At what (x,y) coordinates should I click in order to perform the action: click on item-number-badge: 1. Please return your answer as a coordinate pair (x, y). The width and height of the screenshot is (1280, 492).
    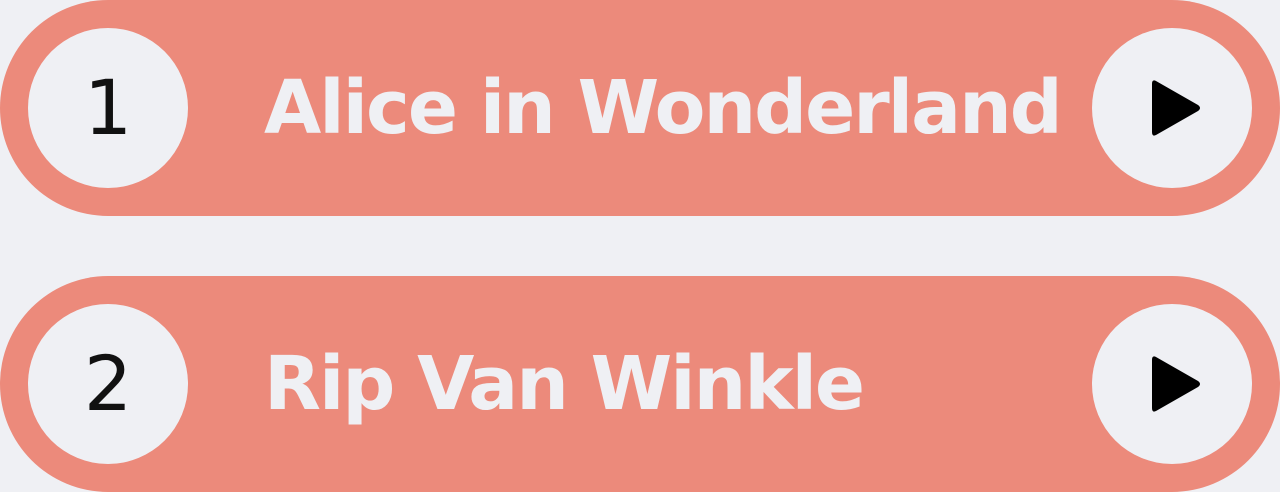
    Looking at the image, I should click on (108, 108).